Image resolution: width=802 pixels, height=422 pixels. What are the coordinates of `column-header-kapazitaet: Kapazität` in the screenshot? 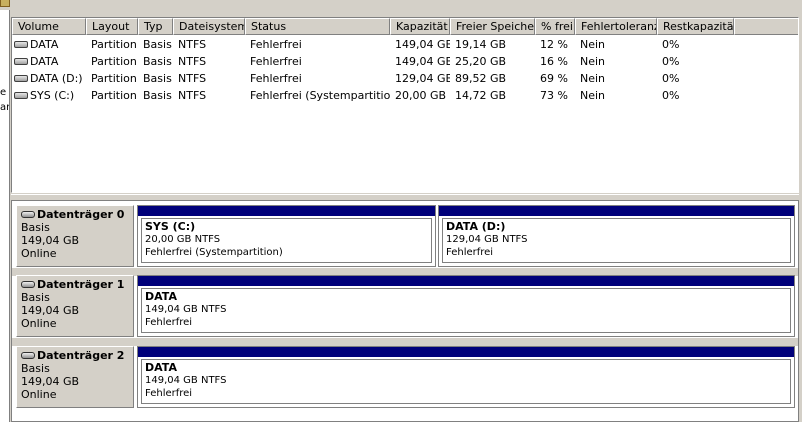 It's located at (420, 26).